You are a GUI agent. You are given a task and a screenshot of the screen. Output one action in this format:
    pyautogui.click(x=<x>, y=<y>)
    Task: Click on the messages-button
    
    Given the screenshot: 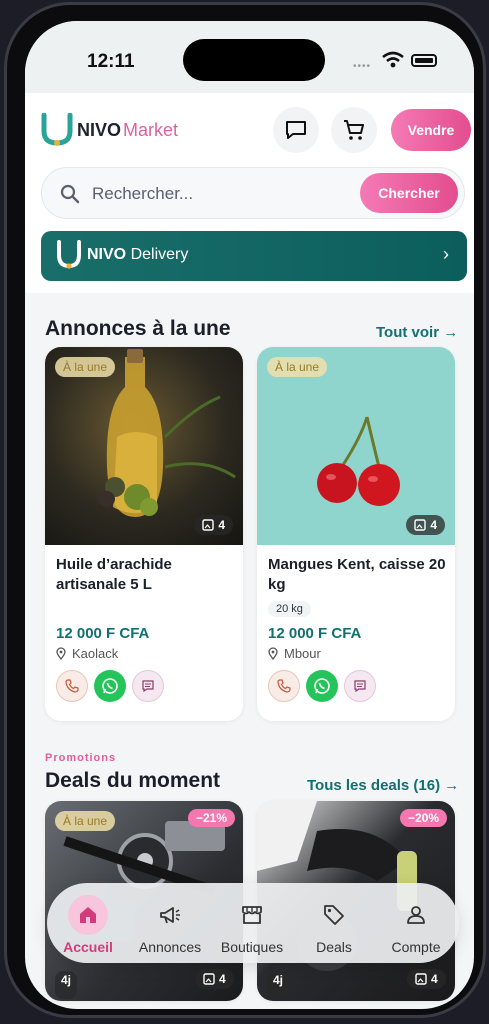 What is the action you would take?
    pyautogui.click(x=296, y=130)
    